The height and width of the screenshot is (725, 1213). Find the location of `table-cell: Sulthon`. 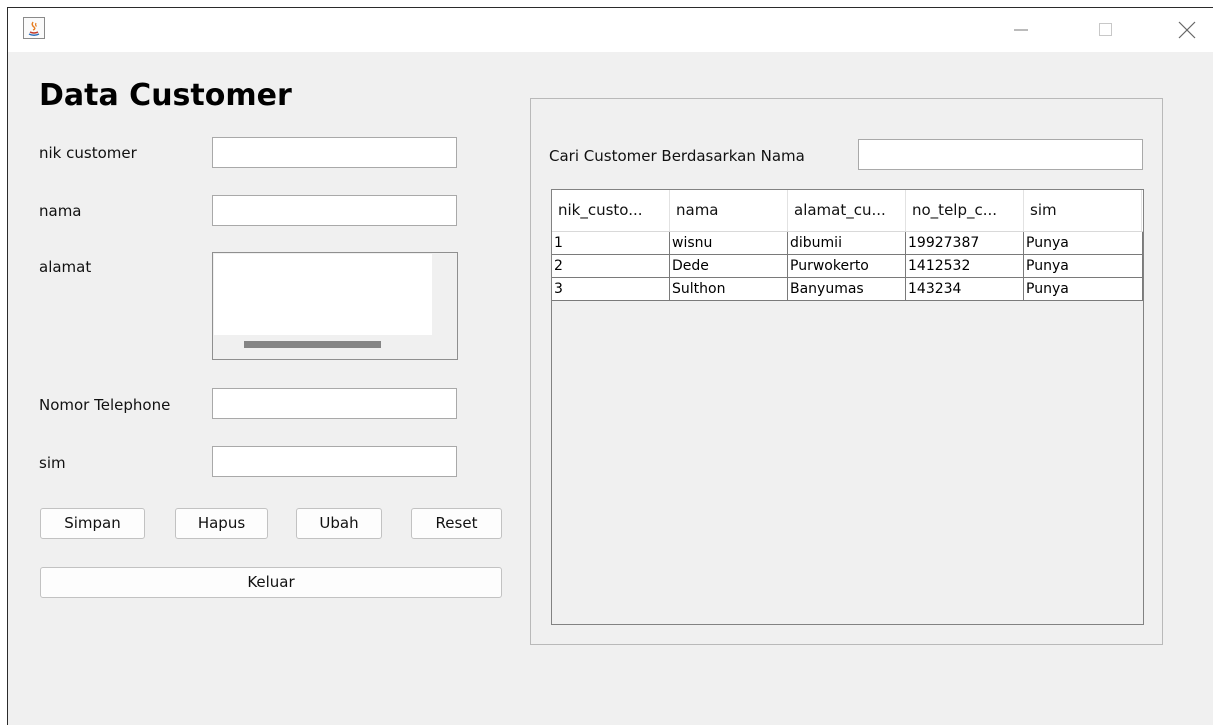

table-cell: Sulthon is located at coordinates (729, 289).